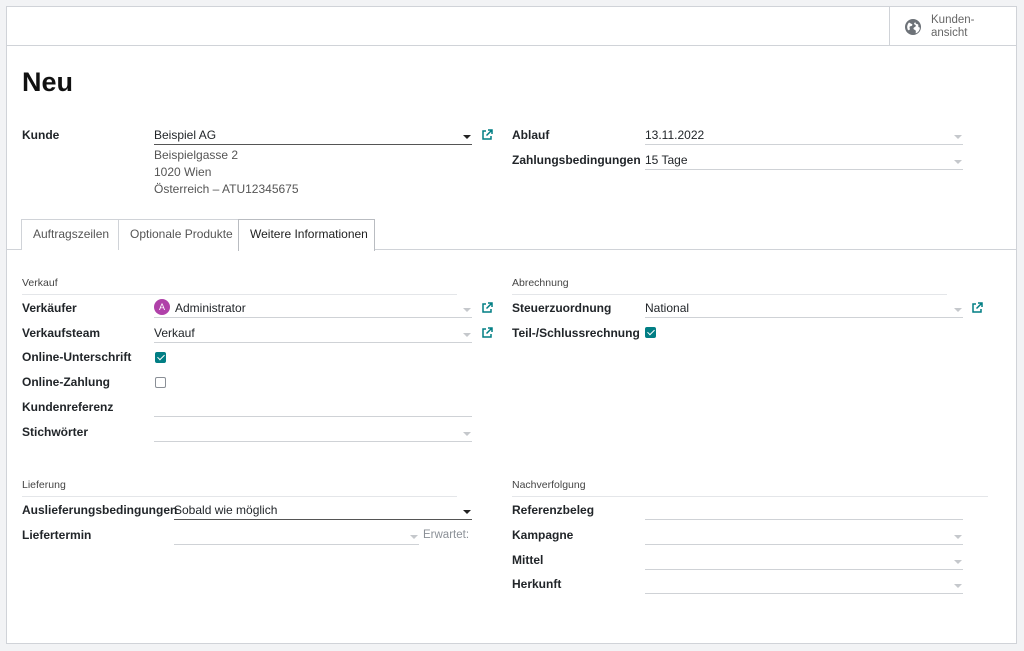  I want to click on fiscal-position-label: Steuerzuordnung, so click(562, 308).